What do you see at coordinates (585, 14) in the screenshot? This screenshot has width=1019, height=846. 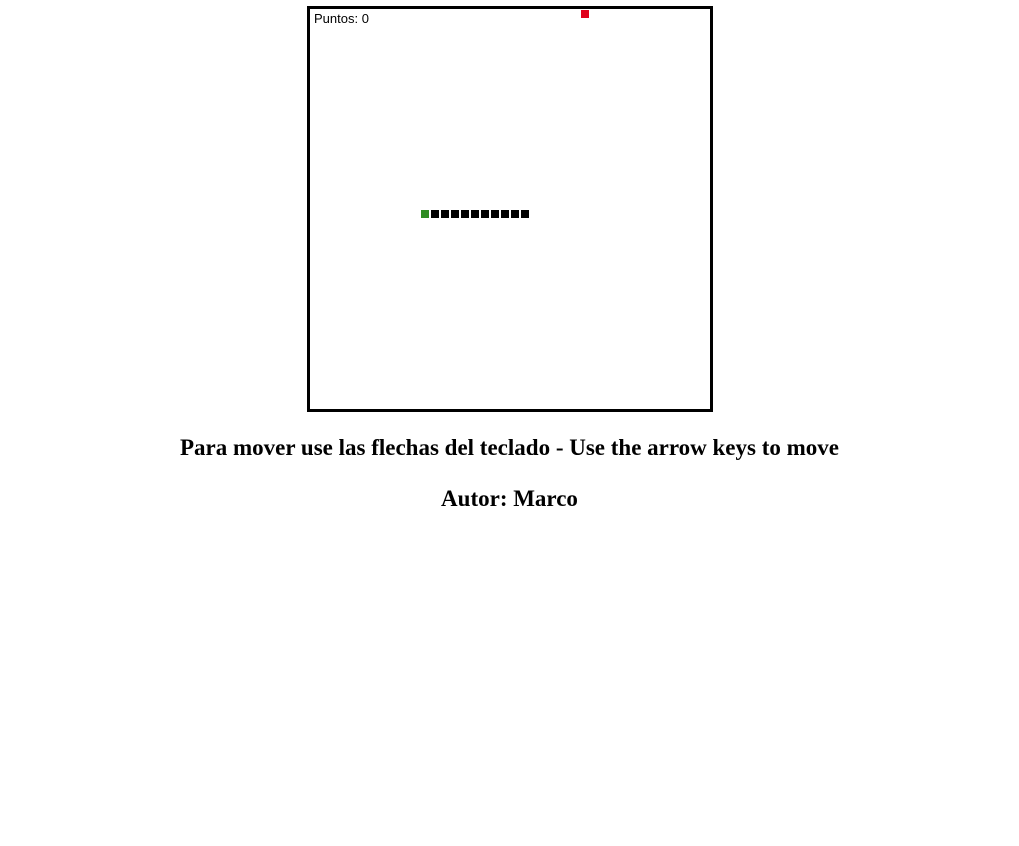 I see `food` at bounding box center [585, 14].